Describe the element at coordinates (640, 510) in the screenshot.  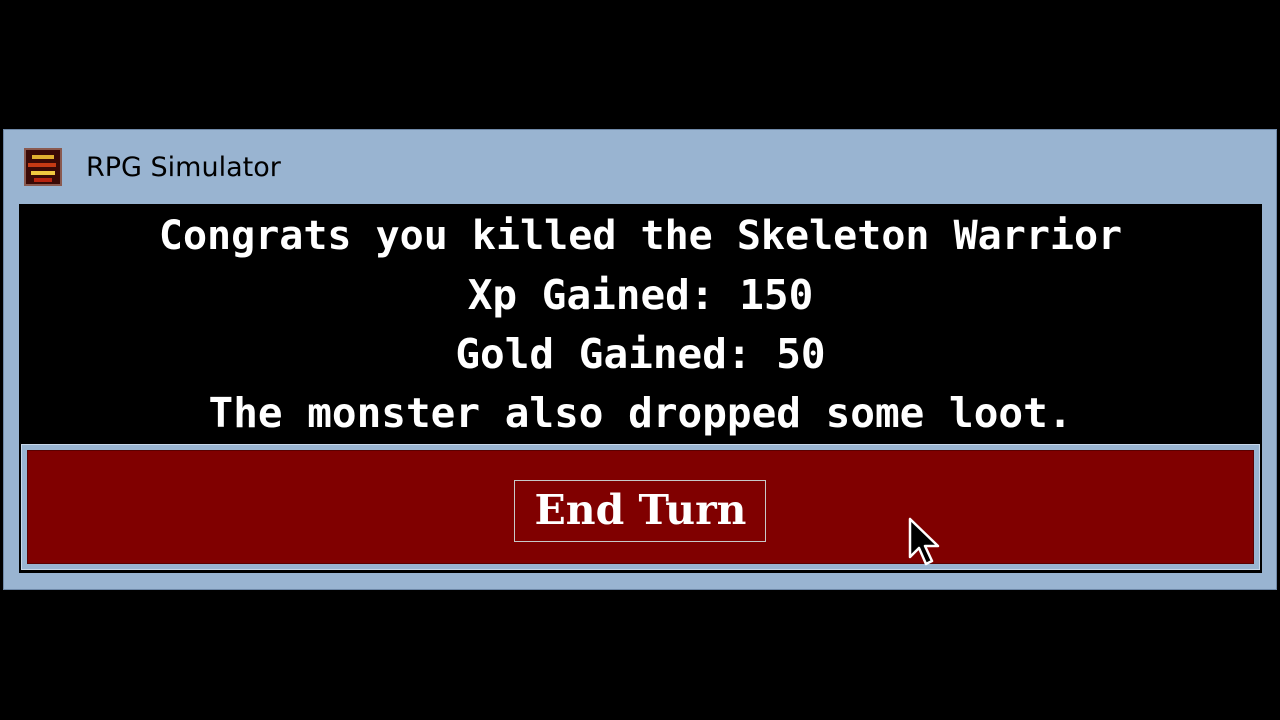
I see `end-turn-label: End Turn` at that location.